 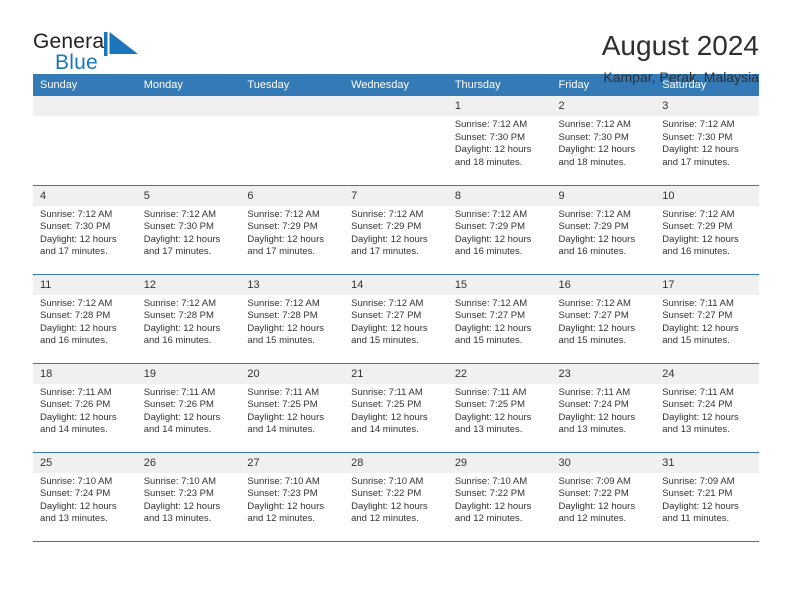 What do you see at coordinates (493, 156) in the screenshot?
I see `daylight-text: Daylight: 12 hours and 18 minutes.` at bounding box center [493, 156].